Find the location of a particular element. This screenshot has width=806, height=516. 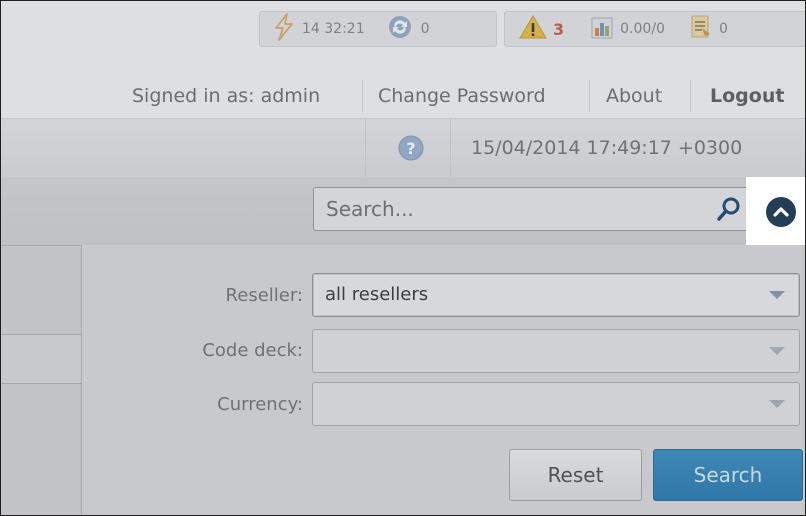

help-icon: ? is located at coordinates (411, 150).